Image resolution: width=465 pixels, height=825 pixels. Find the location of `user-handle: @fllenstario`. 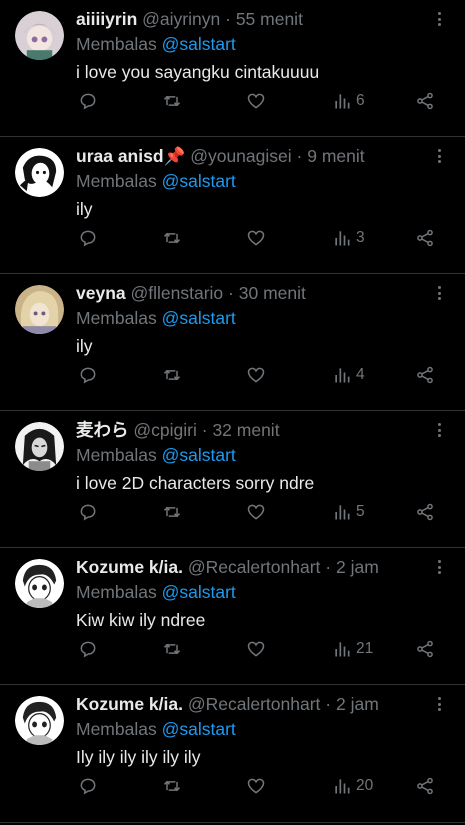

user-handle: @fllenstario is located at coordinates (177, 293).